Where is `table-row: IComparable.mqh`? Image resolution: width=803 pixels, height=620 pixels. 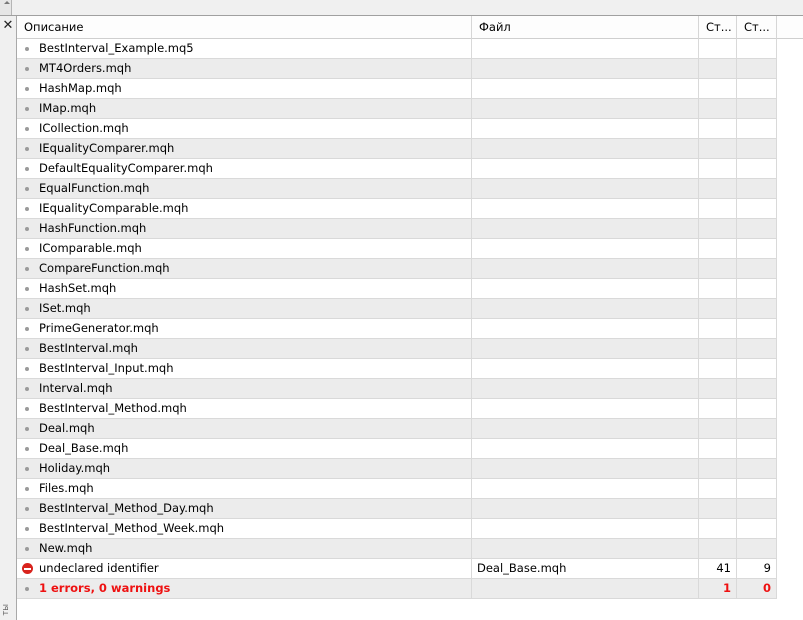
table-row: IComparable.mqh is located at coordinates (397, 249).